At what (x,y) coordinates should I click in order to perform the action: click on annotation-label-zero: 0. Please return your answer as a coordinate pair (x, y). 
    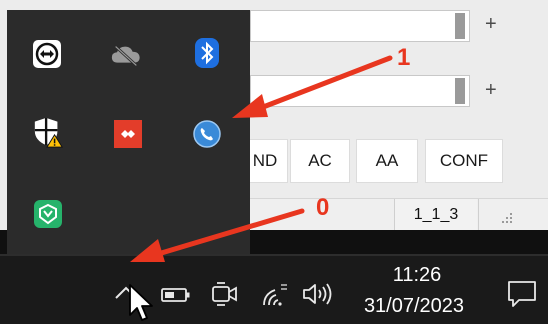
    Looking at the image, I should click on (323, 207).